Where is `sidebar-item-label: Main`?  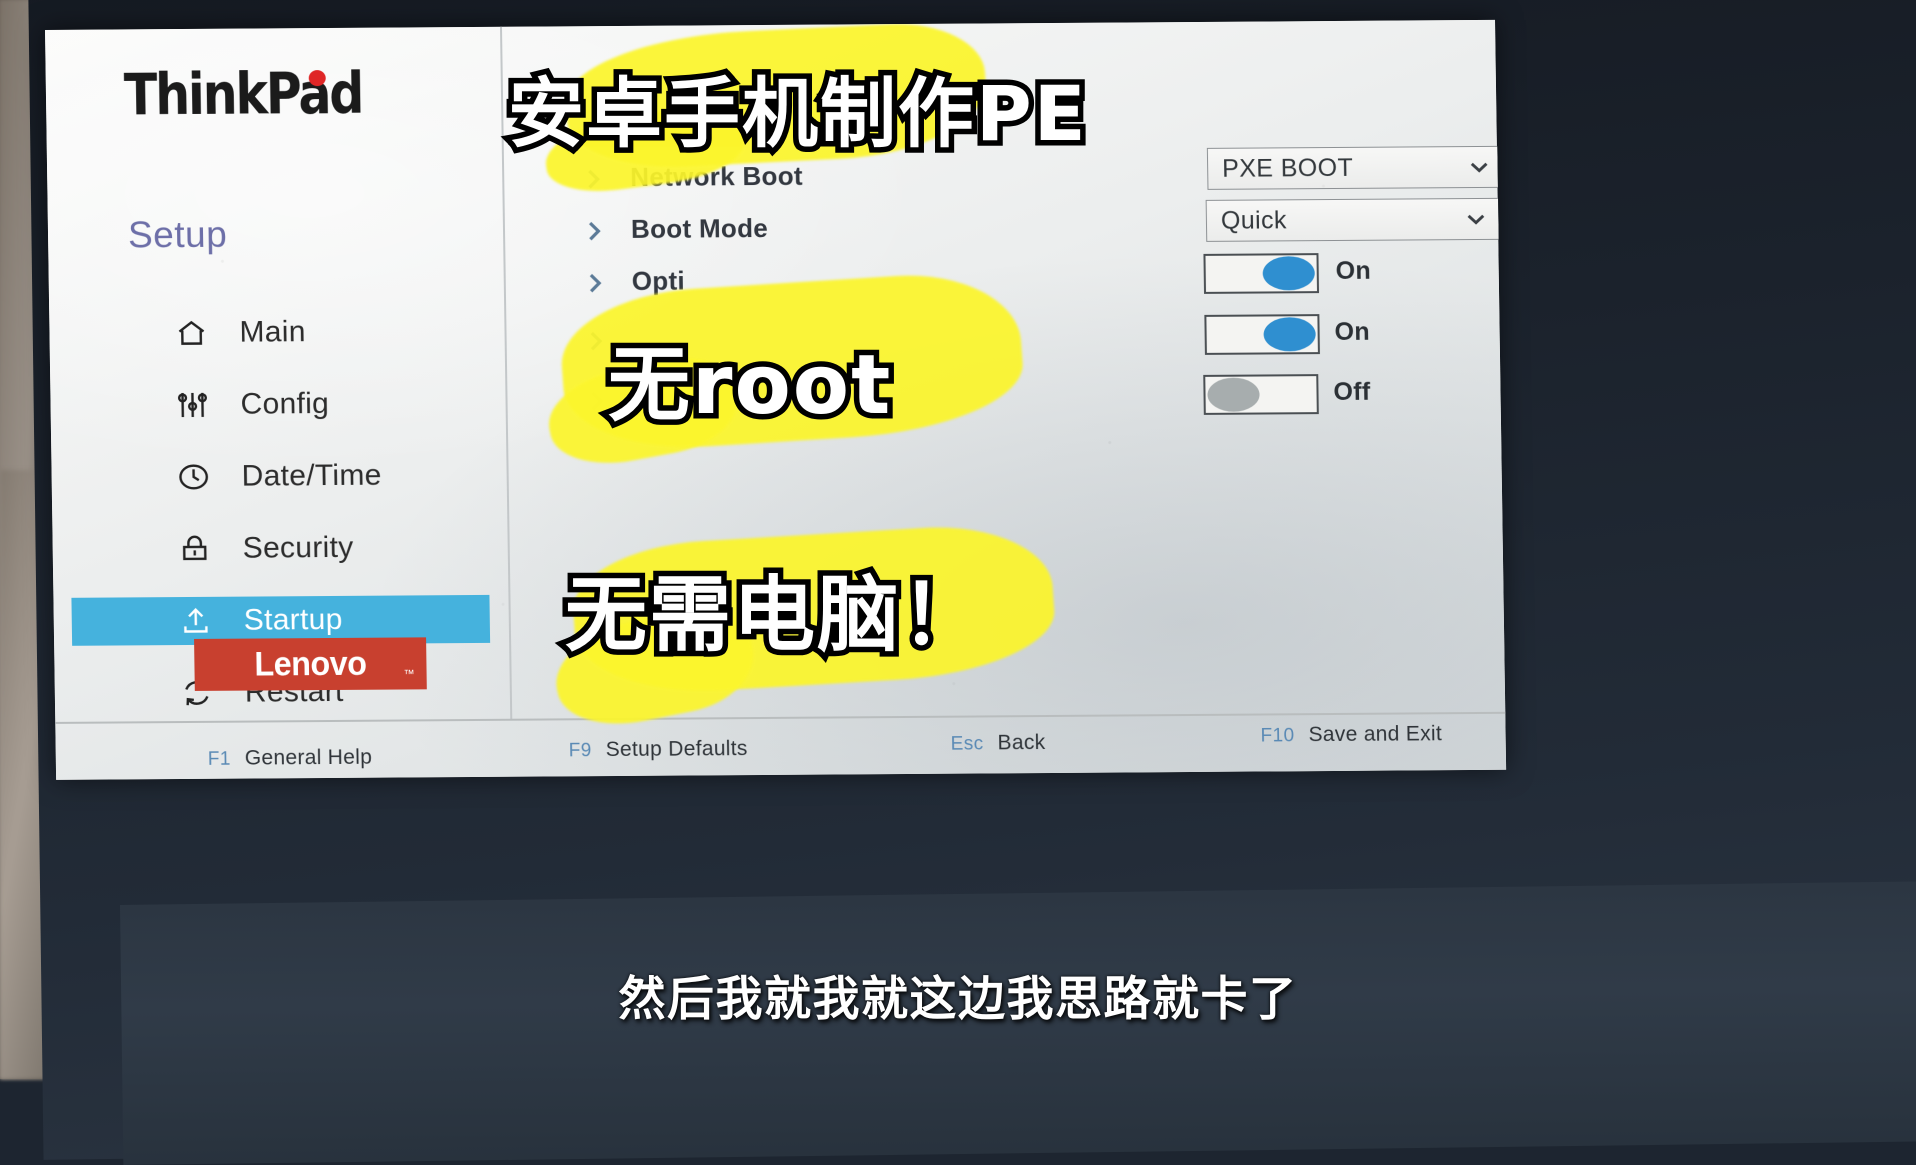
sidebar-item-label: Main is located at coordinates (272, 332).